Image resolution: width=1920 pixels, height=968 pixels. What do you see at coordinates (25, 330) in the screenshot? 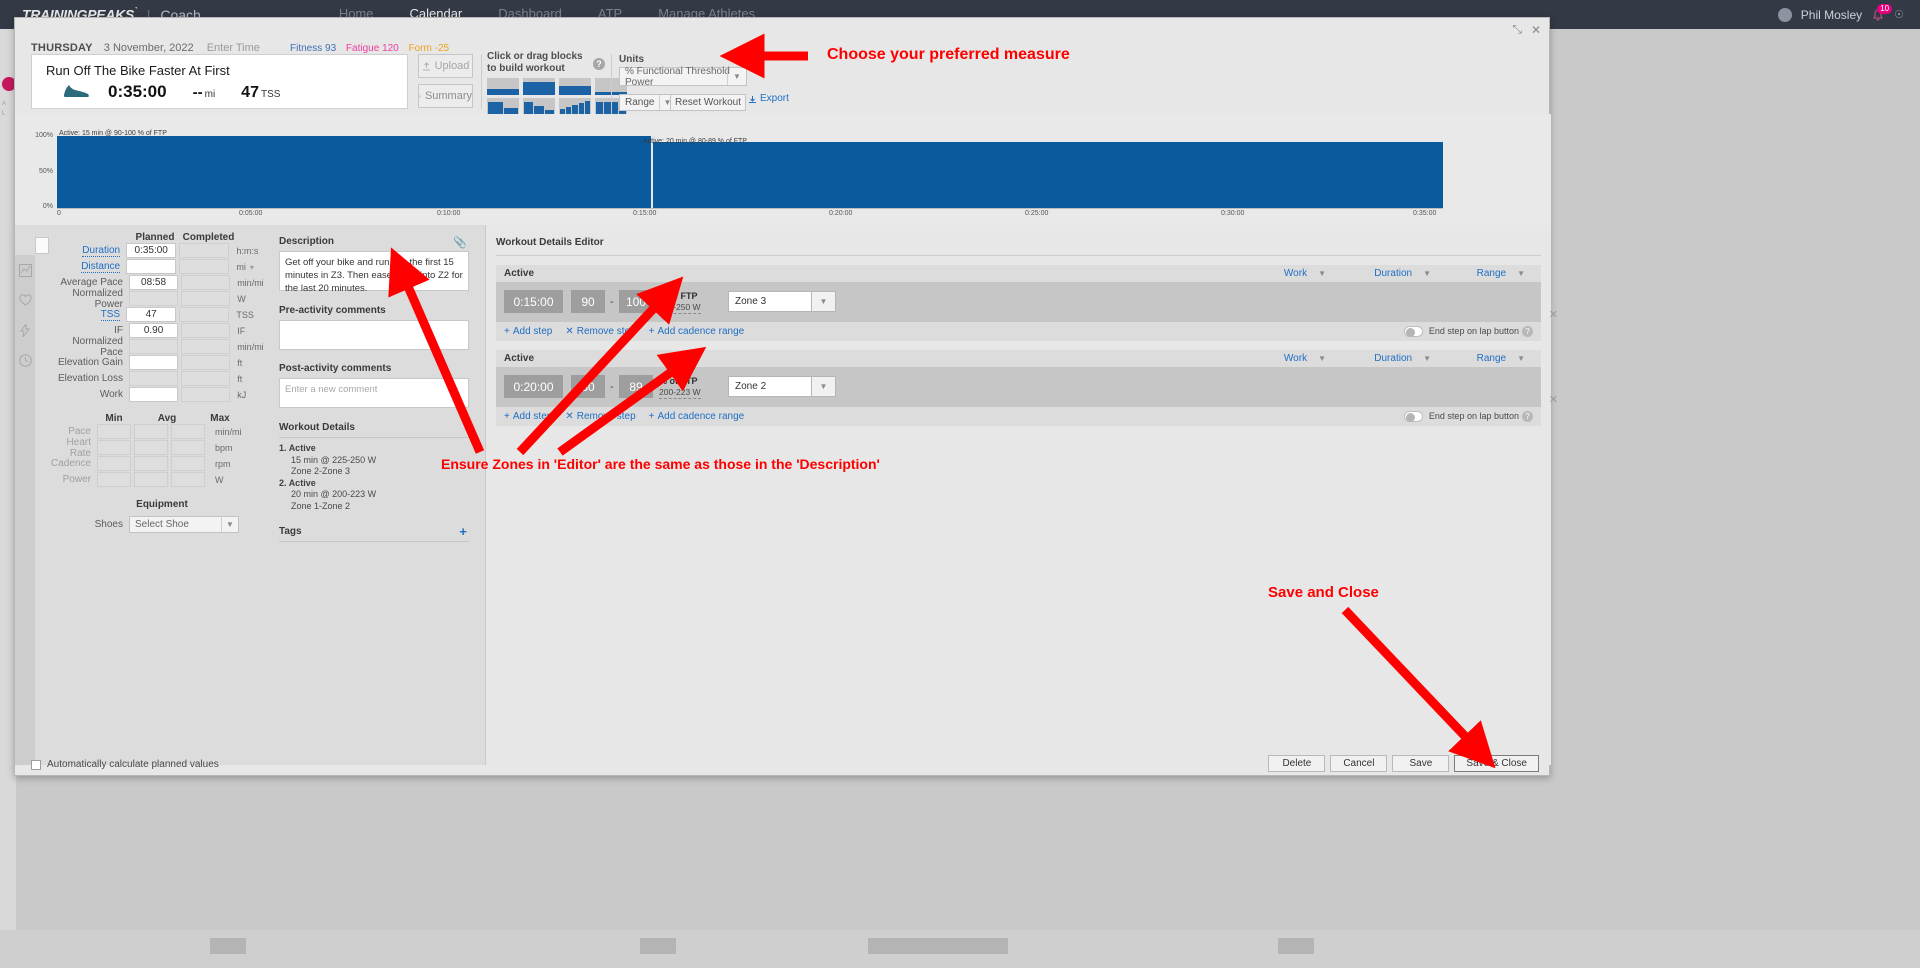
I see `power-bolt-icon` at bounding box center [25, 330].